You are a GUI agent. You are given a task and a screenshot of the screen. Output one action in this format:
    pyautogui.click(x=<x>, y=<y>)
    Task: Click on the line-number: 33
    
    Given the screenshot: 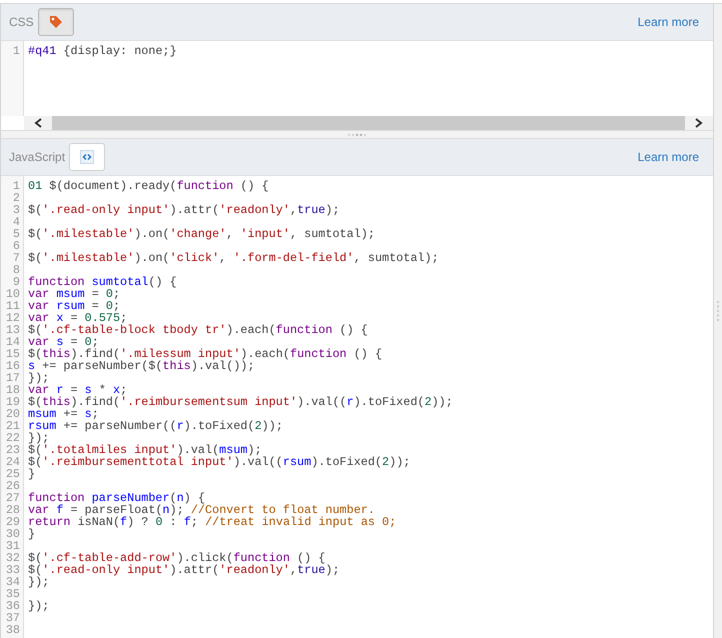 What is the action you would take?
    pyautogui.click(x=12, y=570)
    